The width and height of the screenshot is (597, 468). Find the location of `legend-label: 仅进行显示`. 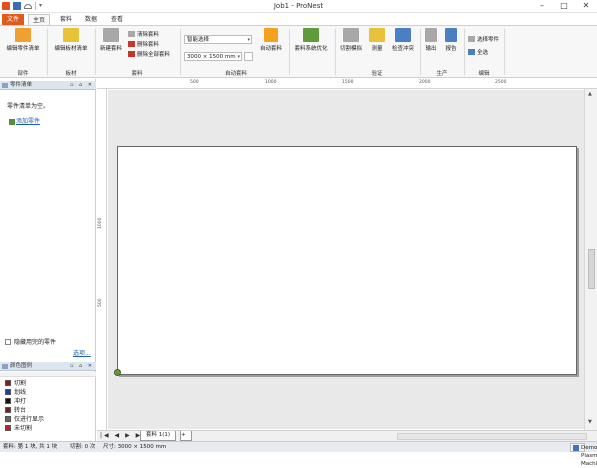

legend-label: 仅进行显示 is located at coordinates (29, 419).